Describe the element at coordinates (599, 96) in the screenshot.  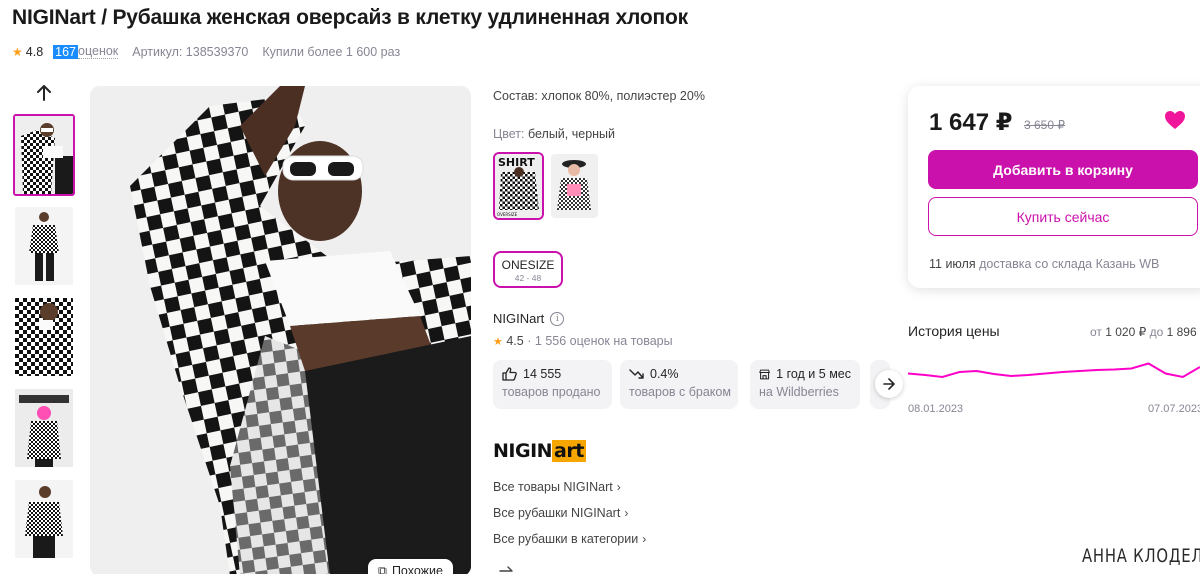
I see `composition: Состав: хлопок 80%, полиэстер 20%` at that location.